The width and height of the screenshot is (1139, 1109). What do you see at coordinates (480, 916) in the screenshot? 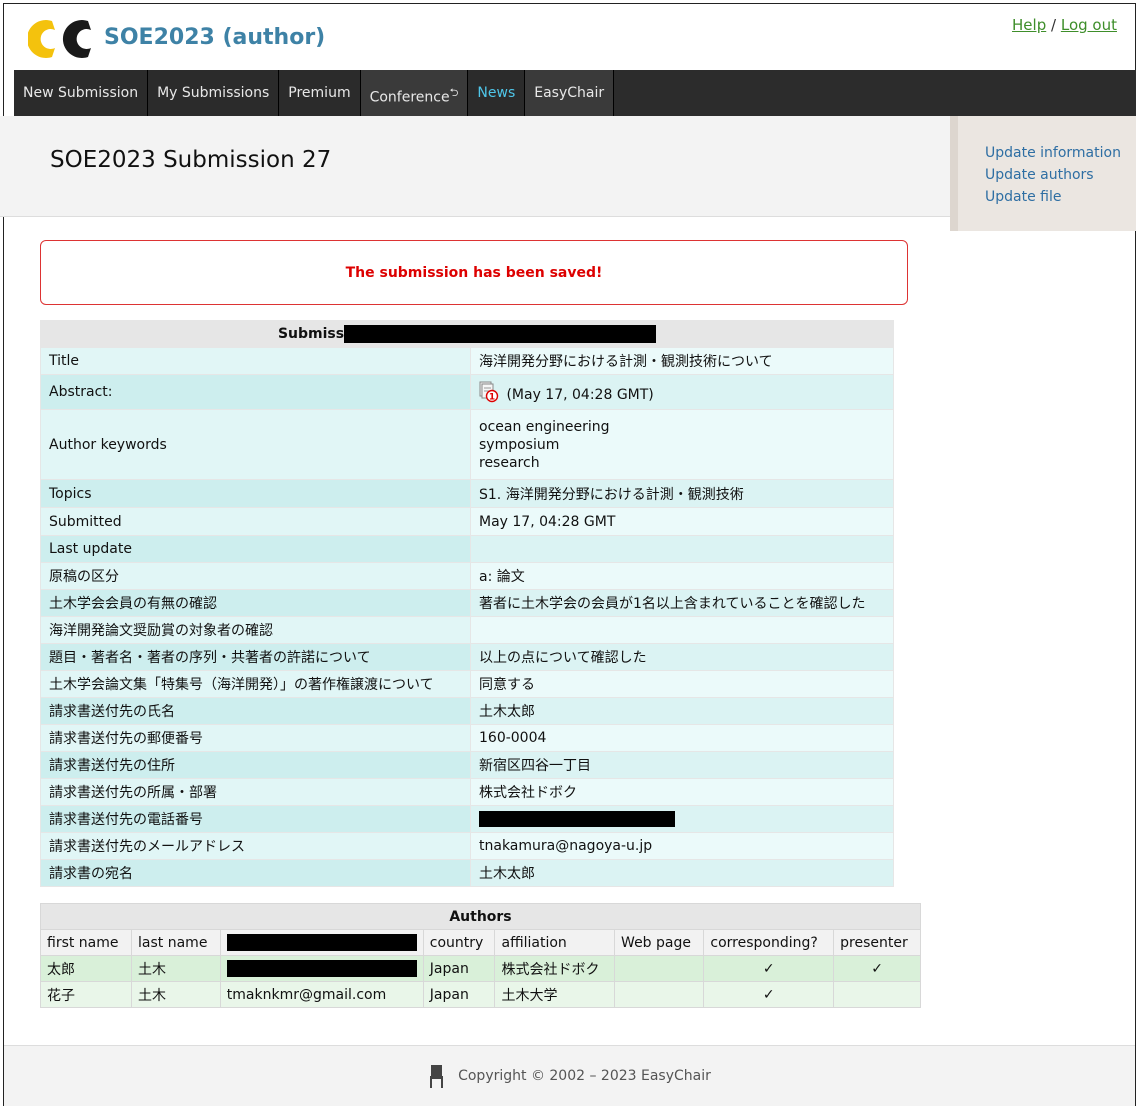
I see `authors-caption: Authors` at bounding box center [480, 916].